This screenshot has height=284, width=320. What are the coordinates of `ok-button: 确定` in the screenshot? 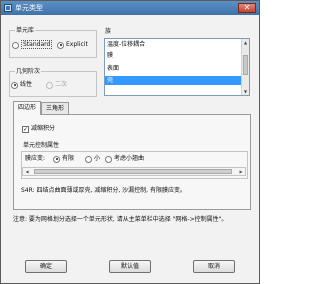 It's located at (46, 266).